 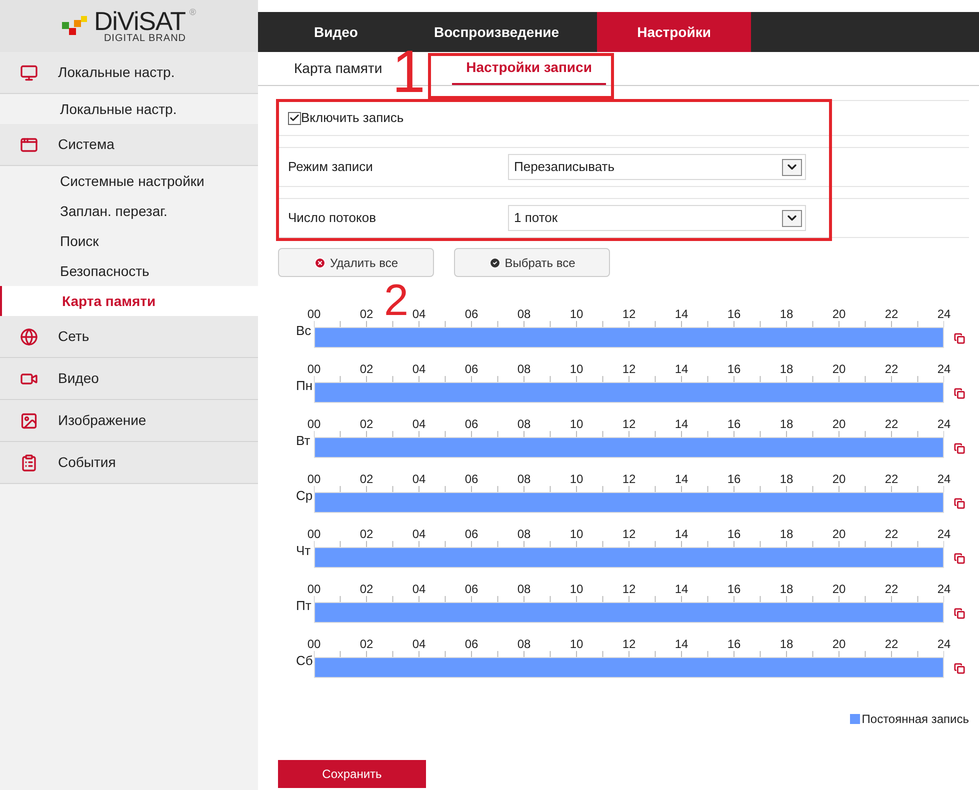 I want to click on dropdown-value: Перезаписывать, so click(x=564, y=167).